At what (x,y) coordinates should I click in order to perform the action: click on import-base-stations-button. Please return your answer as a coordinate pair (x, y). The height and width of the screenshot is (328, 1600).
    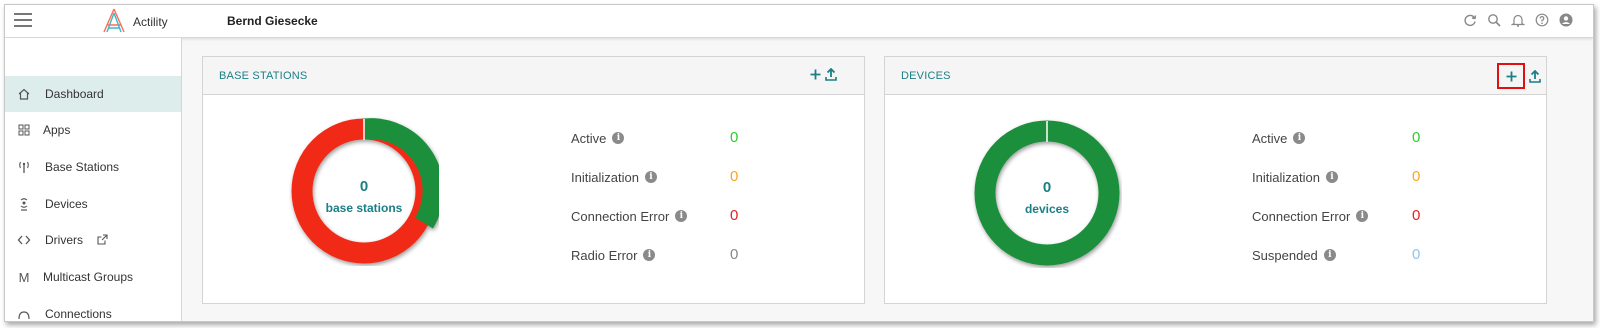
    Looking at the image, I should click on (831, 74).